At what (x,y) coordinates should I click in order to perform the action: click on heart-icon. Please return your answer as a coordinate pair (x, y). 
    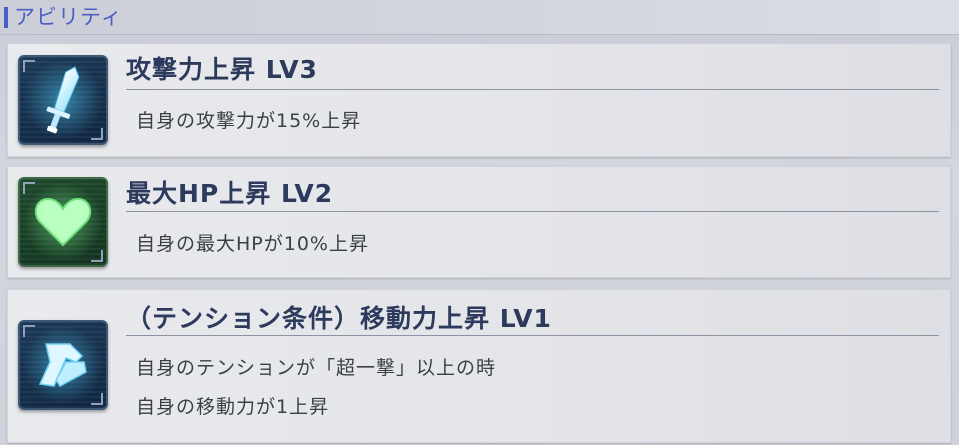
    Looking at the image, I should click on (63, 222).